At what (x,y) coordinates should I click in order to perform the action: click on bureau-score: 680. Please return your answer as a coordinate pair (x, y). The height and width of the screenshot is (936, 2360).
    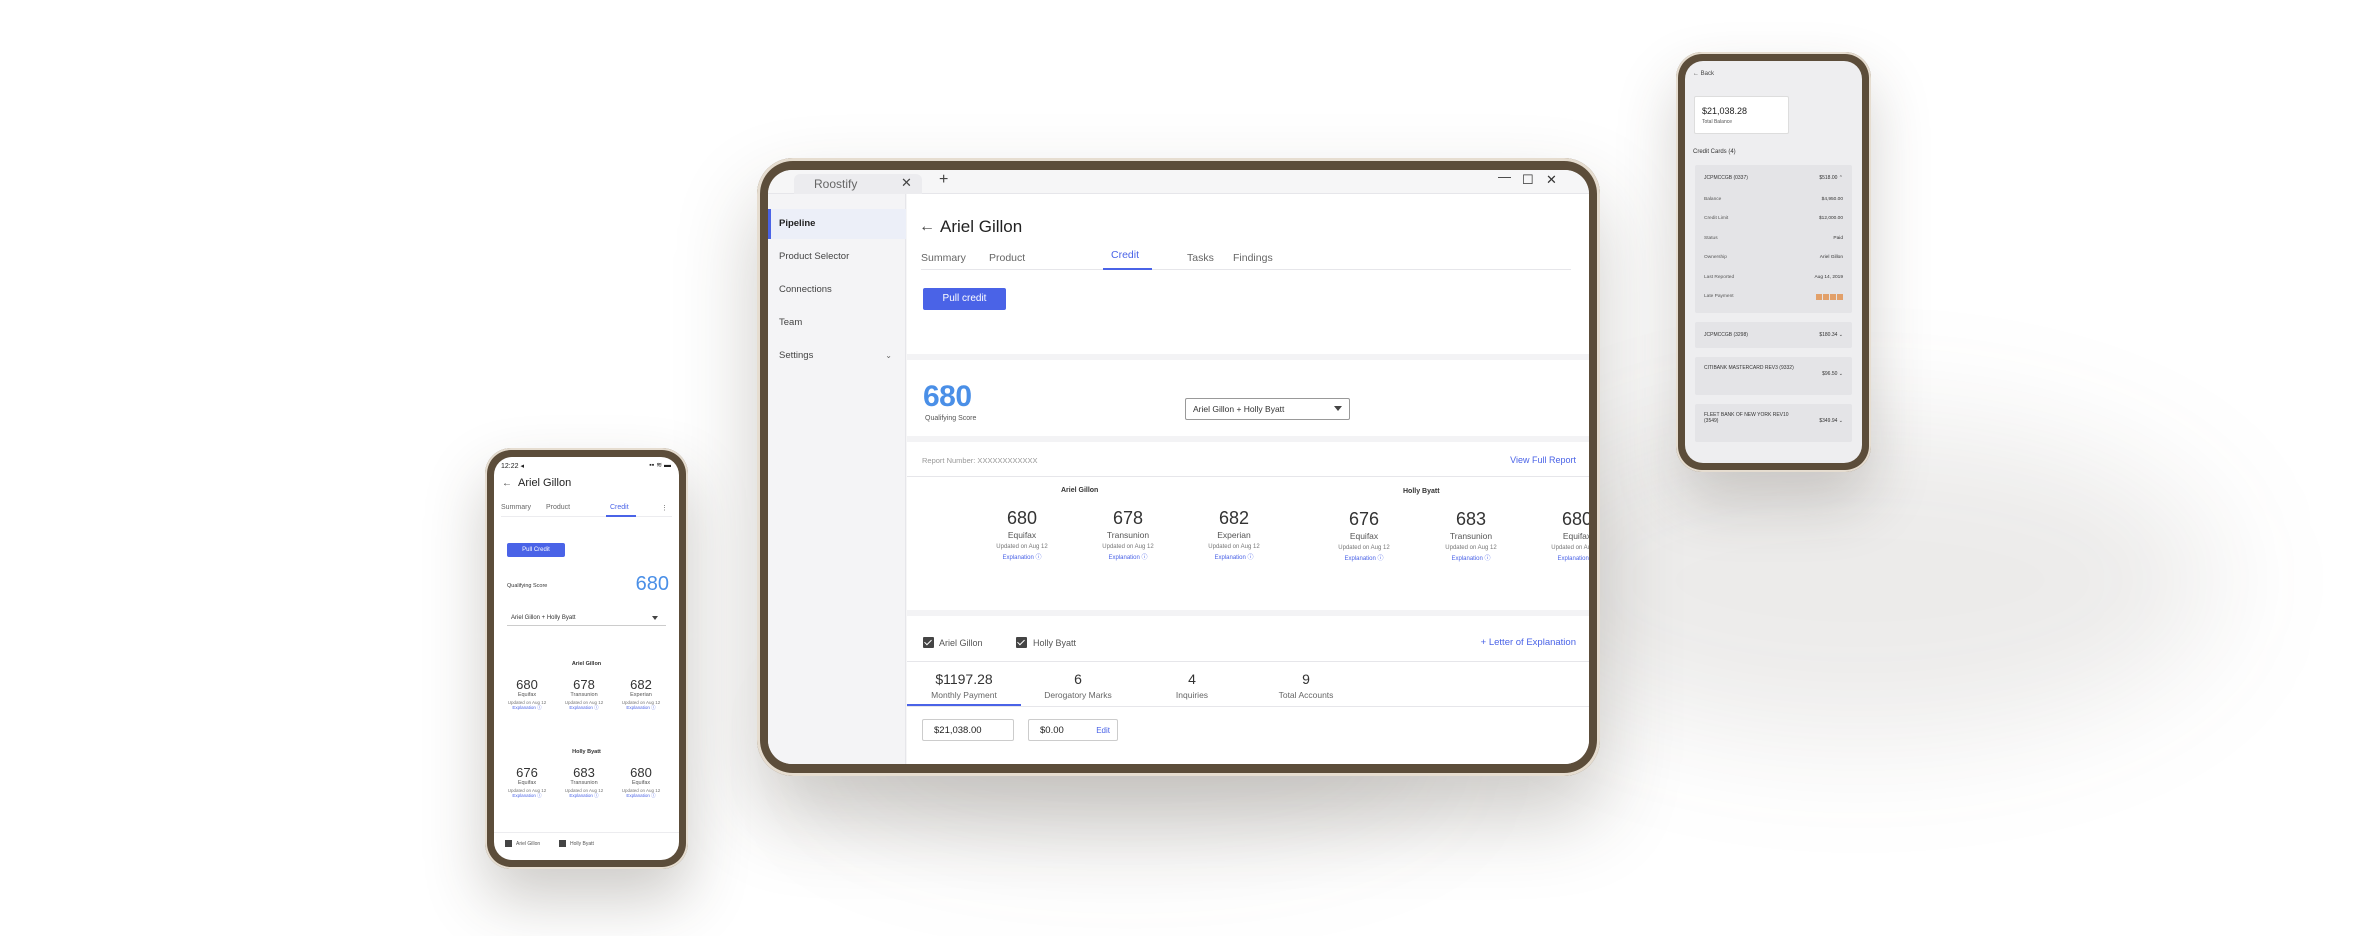
    Looking at the image, I should click on (1022, 518).